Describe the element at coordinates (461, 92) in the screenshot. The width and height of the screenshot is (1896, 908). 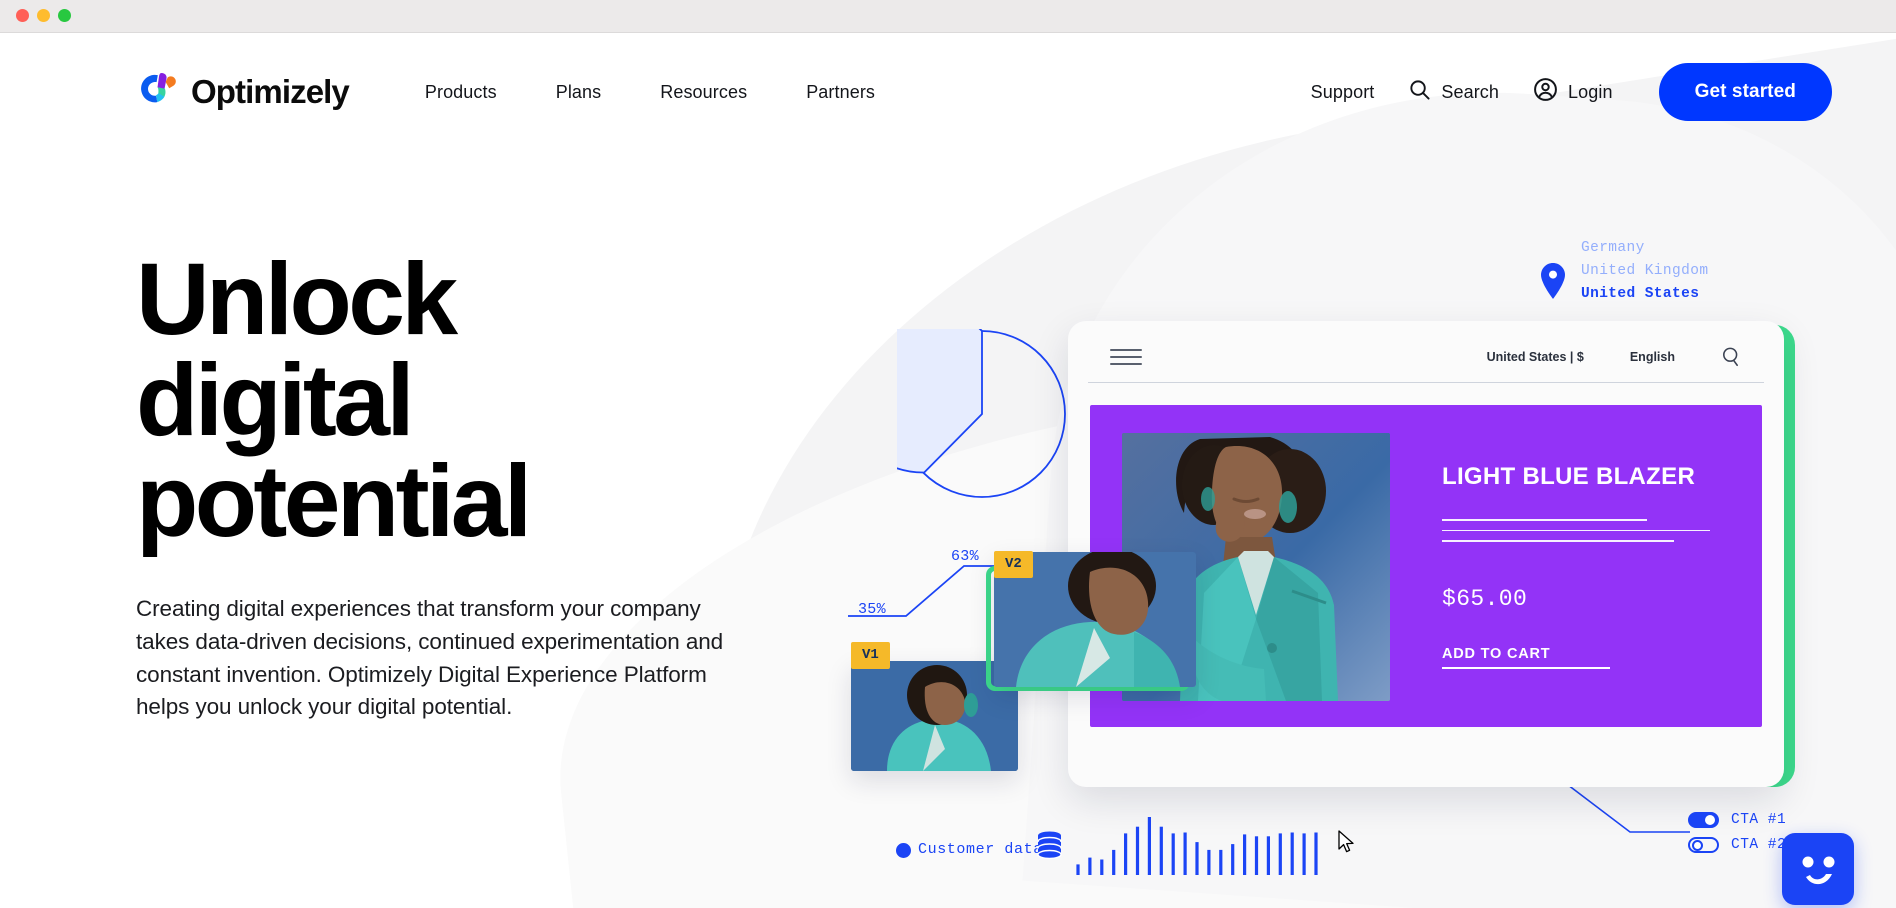
I see `nav-item-products: Products` at that location.